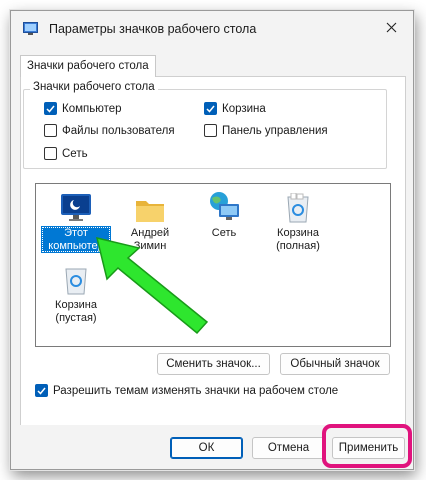 This screenshot has width=426, height=480. I want to click on recycle-bin-empty-icon, so click(76, 281).